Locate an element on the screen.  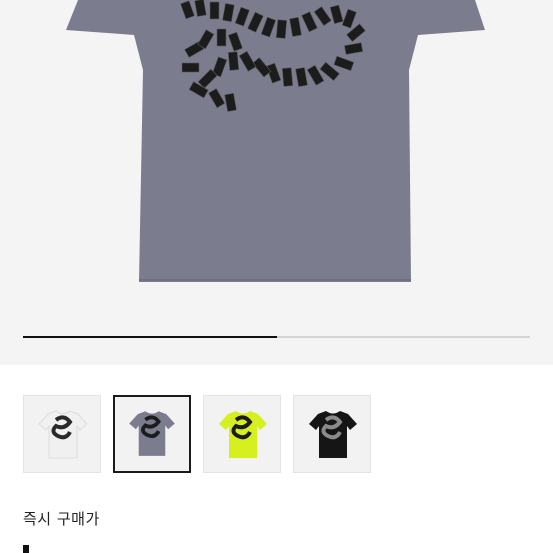
thumbnail-strip is located at coordinates (276, 435).